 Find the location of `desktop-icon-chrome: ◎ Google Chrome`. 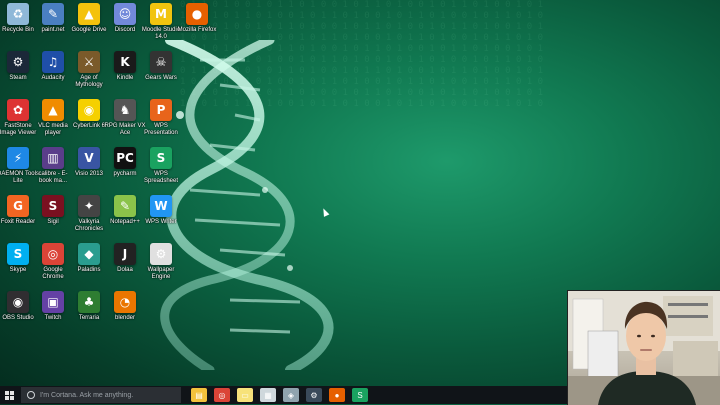

desktop-icon-chrome: ◎ Google Chrome is located at coordinates (53, 262).